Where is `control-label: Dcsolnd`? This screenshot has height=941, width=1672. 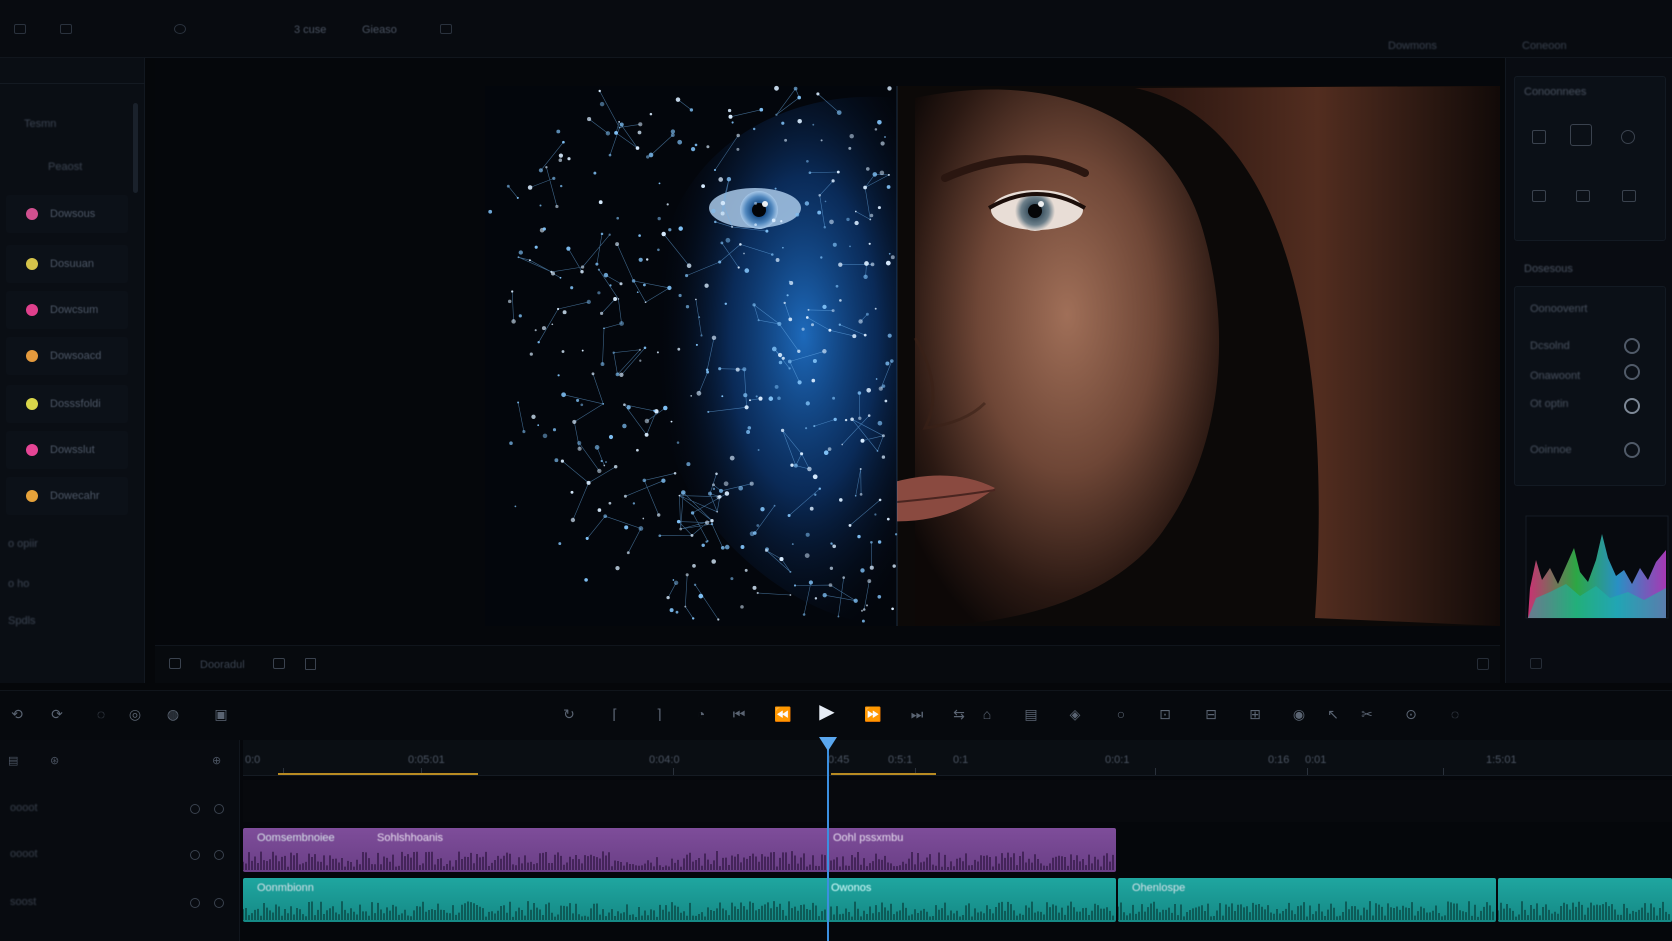 control-label: Dcsolnd is located at coordinates (1550, 346).